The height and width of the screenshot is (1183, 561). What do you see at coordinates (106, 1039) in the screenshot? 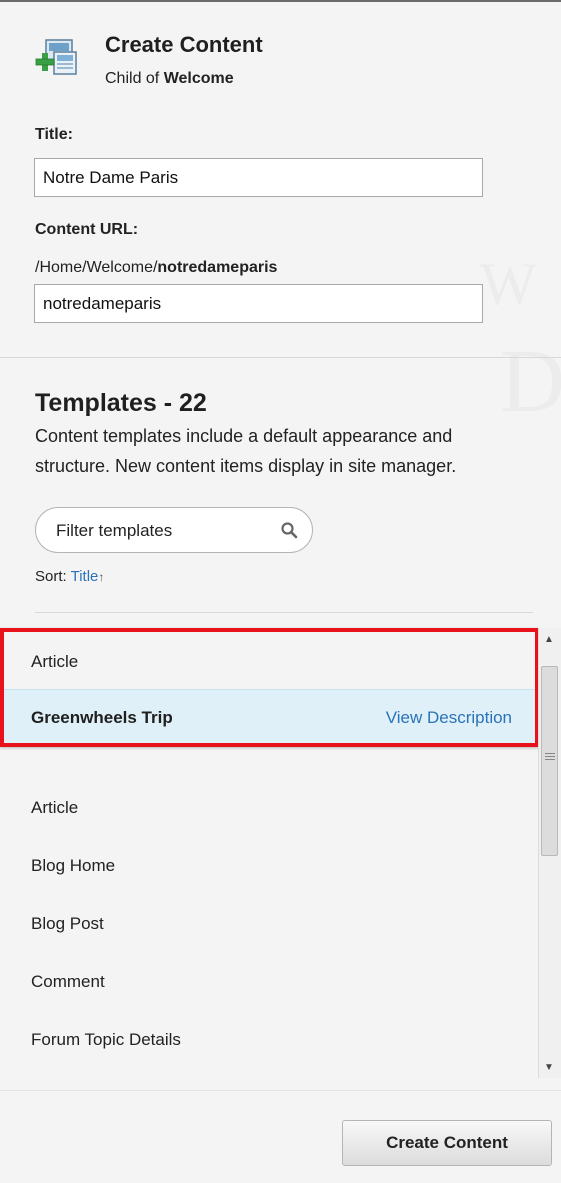
I see `template-name: Forum Topic Details` at bounding box center [106, 1039].